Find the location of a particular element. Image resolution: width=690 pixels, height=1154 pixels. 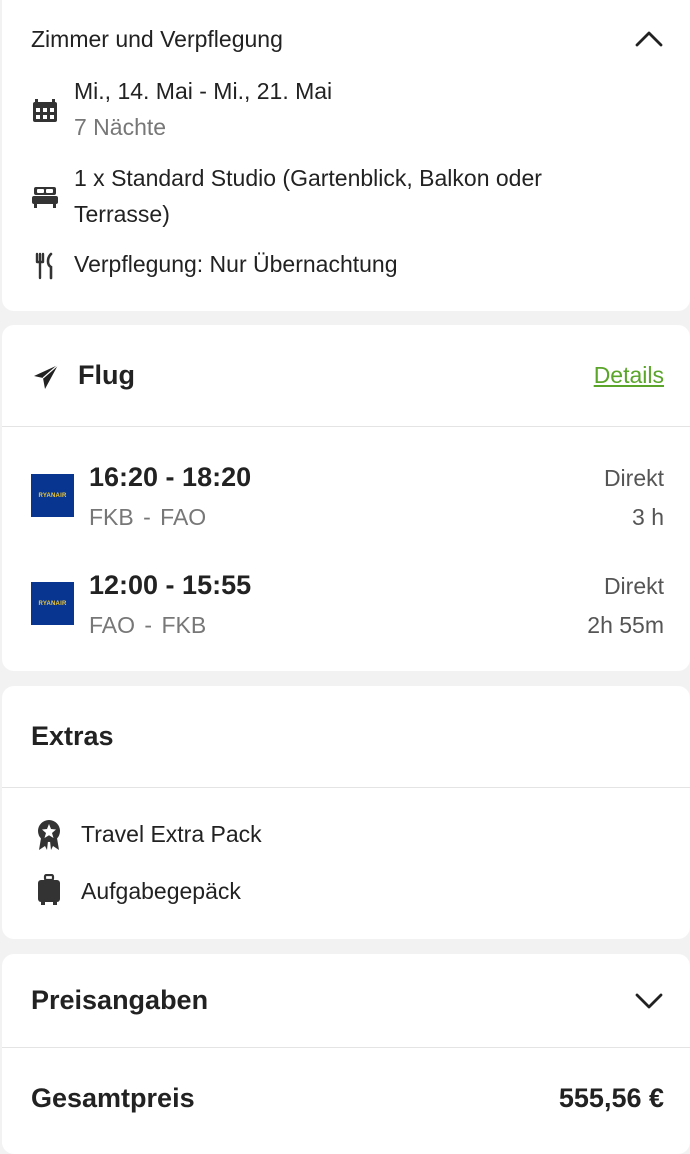

bed-icon is located at coordinates (45, 197).